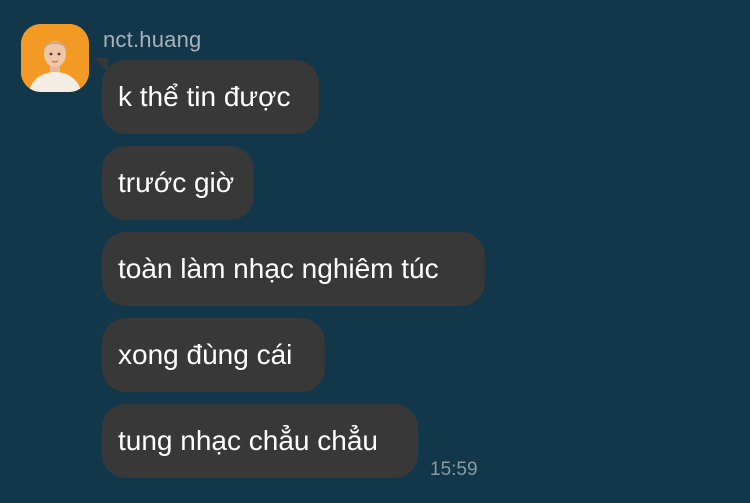  I want to click on message-bubble: toàn làm nhạc nghiêm túc, so click(293, 269).